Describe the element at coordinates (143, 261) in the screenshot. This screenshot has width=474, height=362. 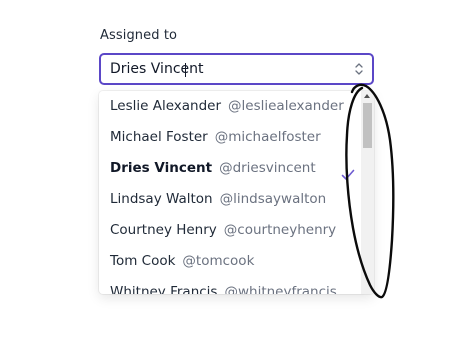
I see `option-name: Tom Cook` at that location.